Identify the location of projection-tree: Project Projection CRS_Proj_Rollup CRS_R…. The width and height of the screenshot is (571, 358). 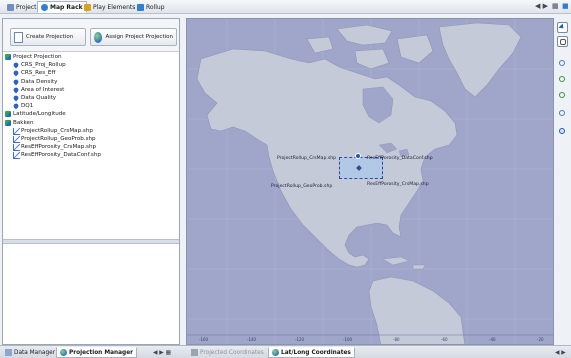
(91, 106).